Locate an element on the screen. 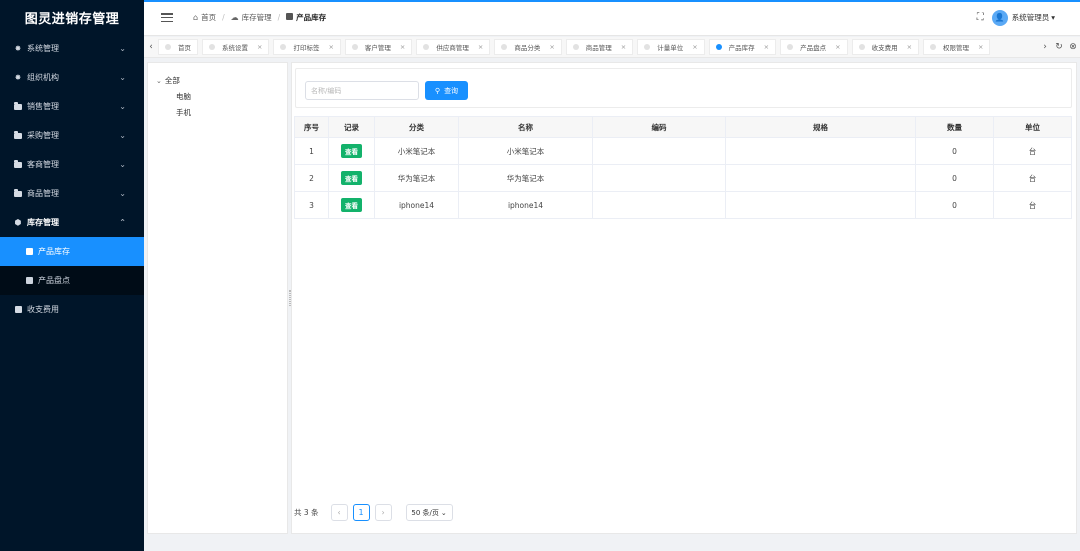  tab-item: 收支费用 × is located at coordinates (885, 47).